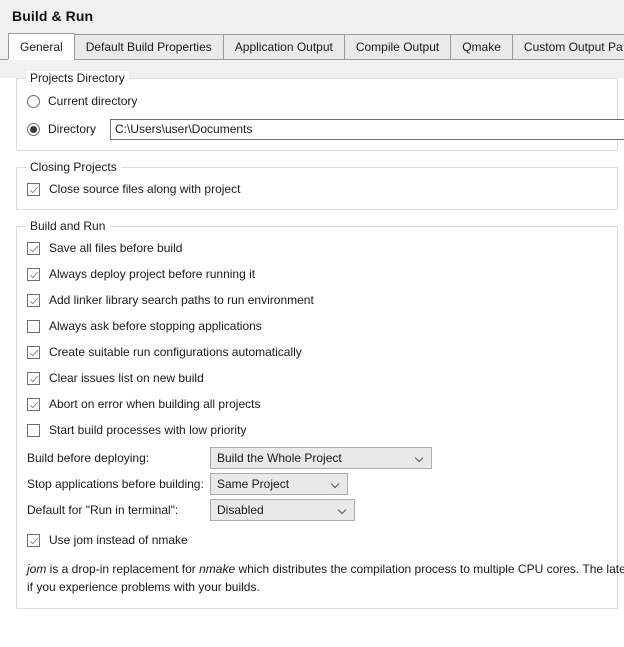  I want to click on stop-applications-select: Same Project, so click(279, 484).